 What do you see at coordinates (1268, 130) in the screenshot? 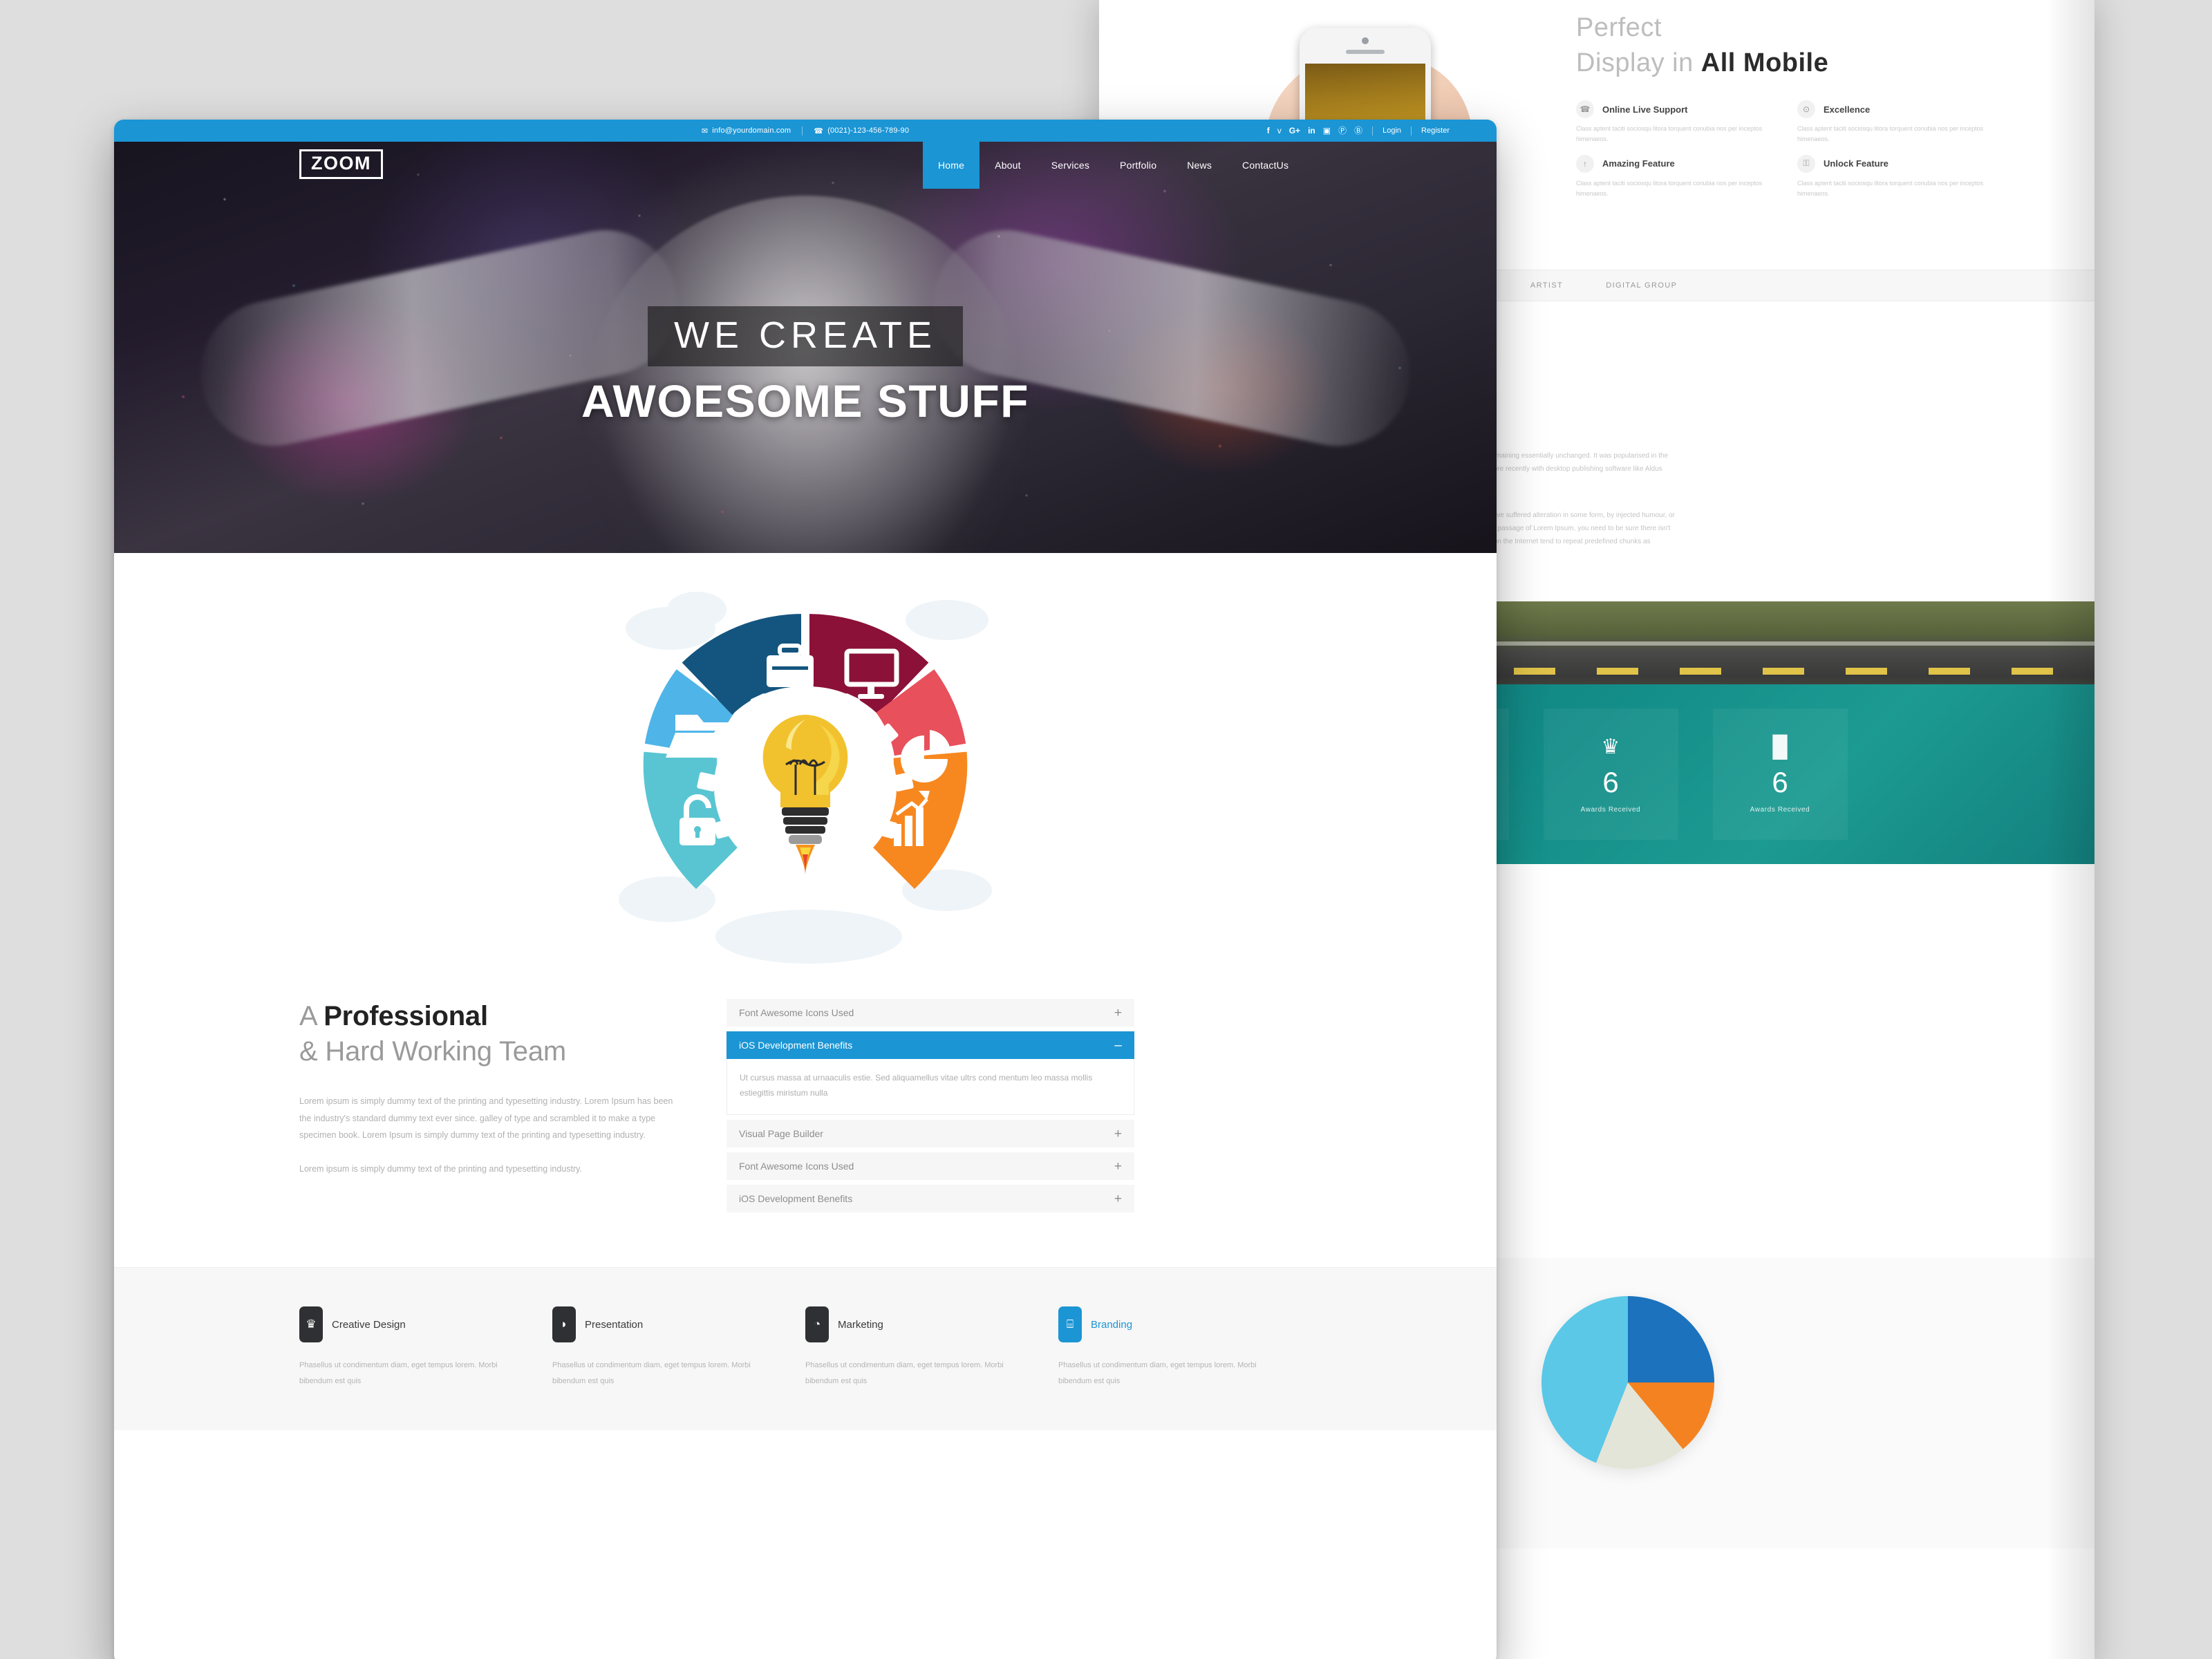
I see `facebook-icon: f` at bounding box center [1268, 130].